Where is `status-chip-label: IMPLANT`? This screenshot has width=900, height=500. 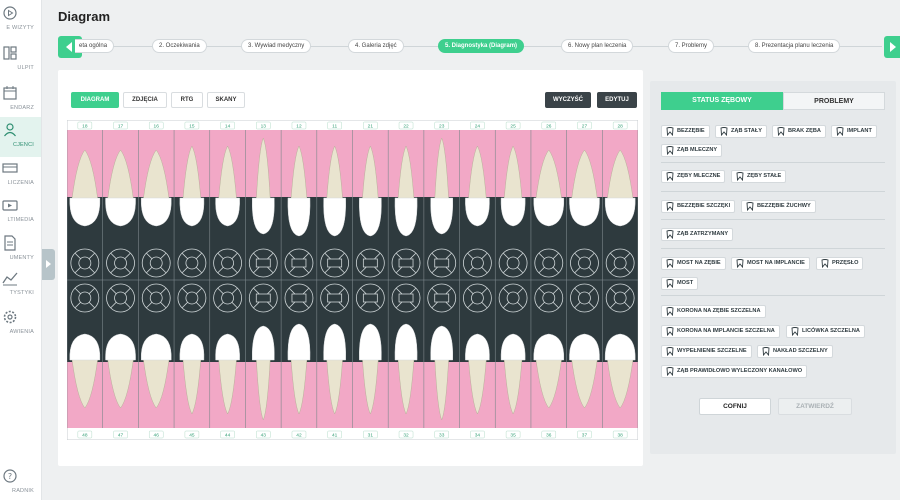
status-chip-label: IMPLANT is located at coordinates (859, 131).